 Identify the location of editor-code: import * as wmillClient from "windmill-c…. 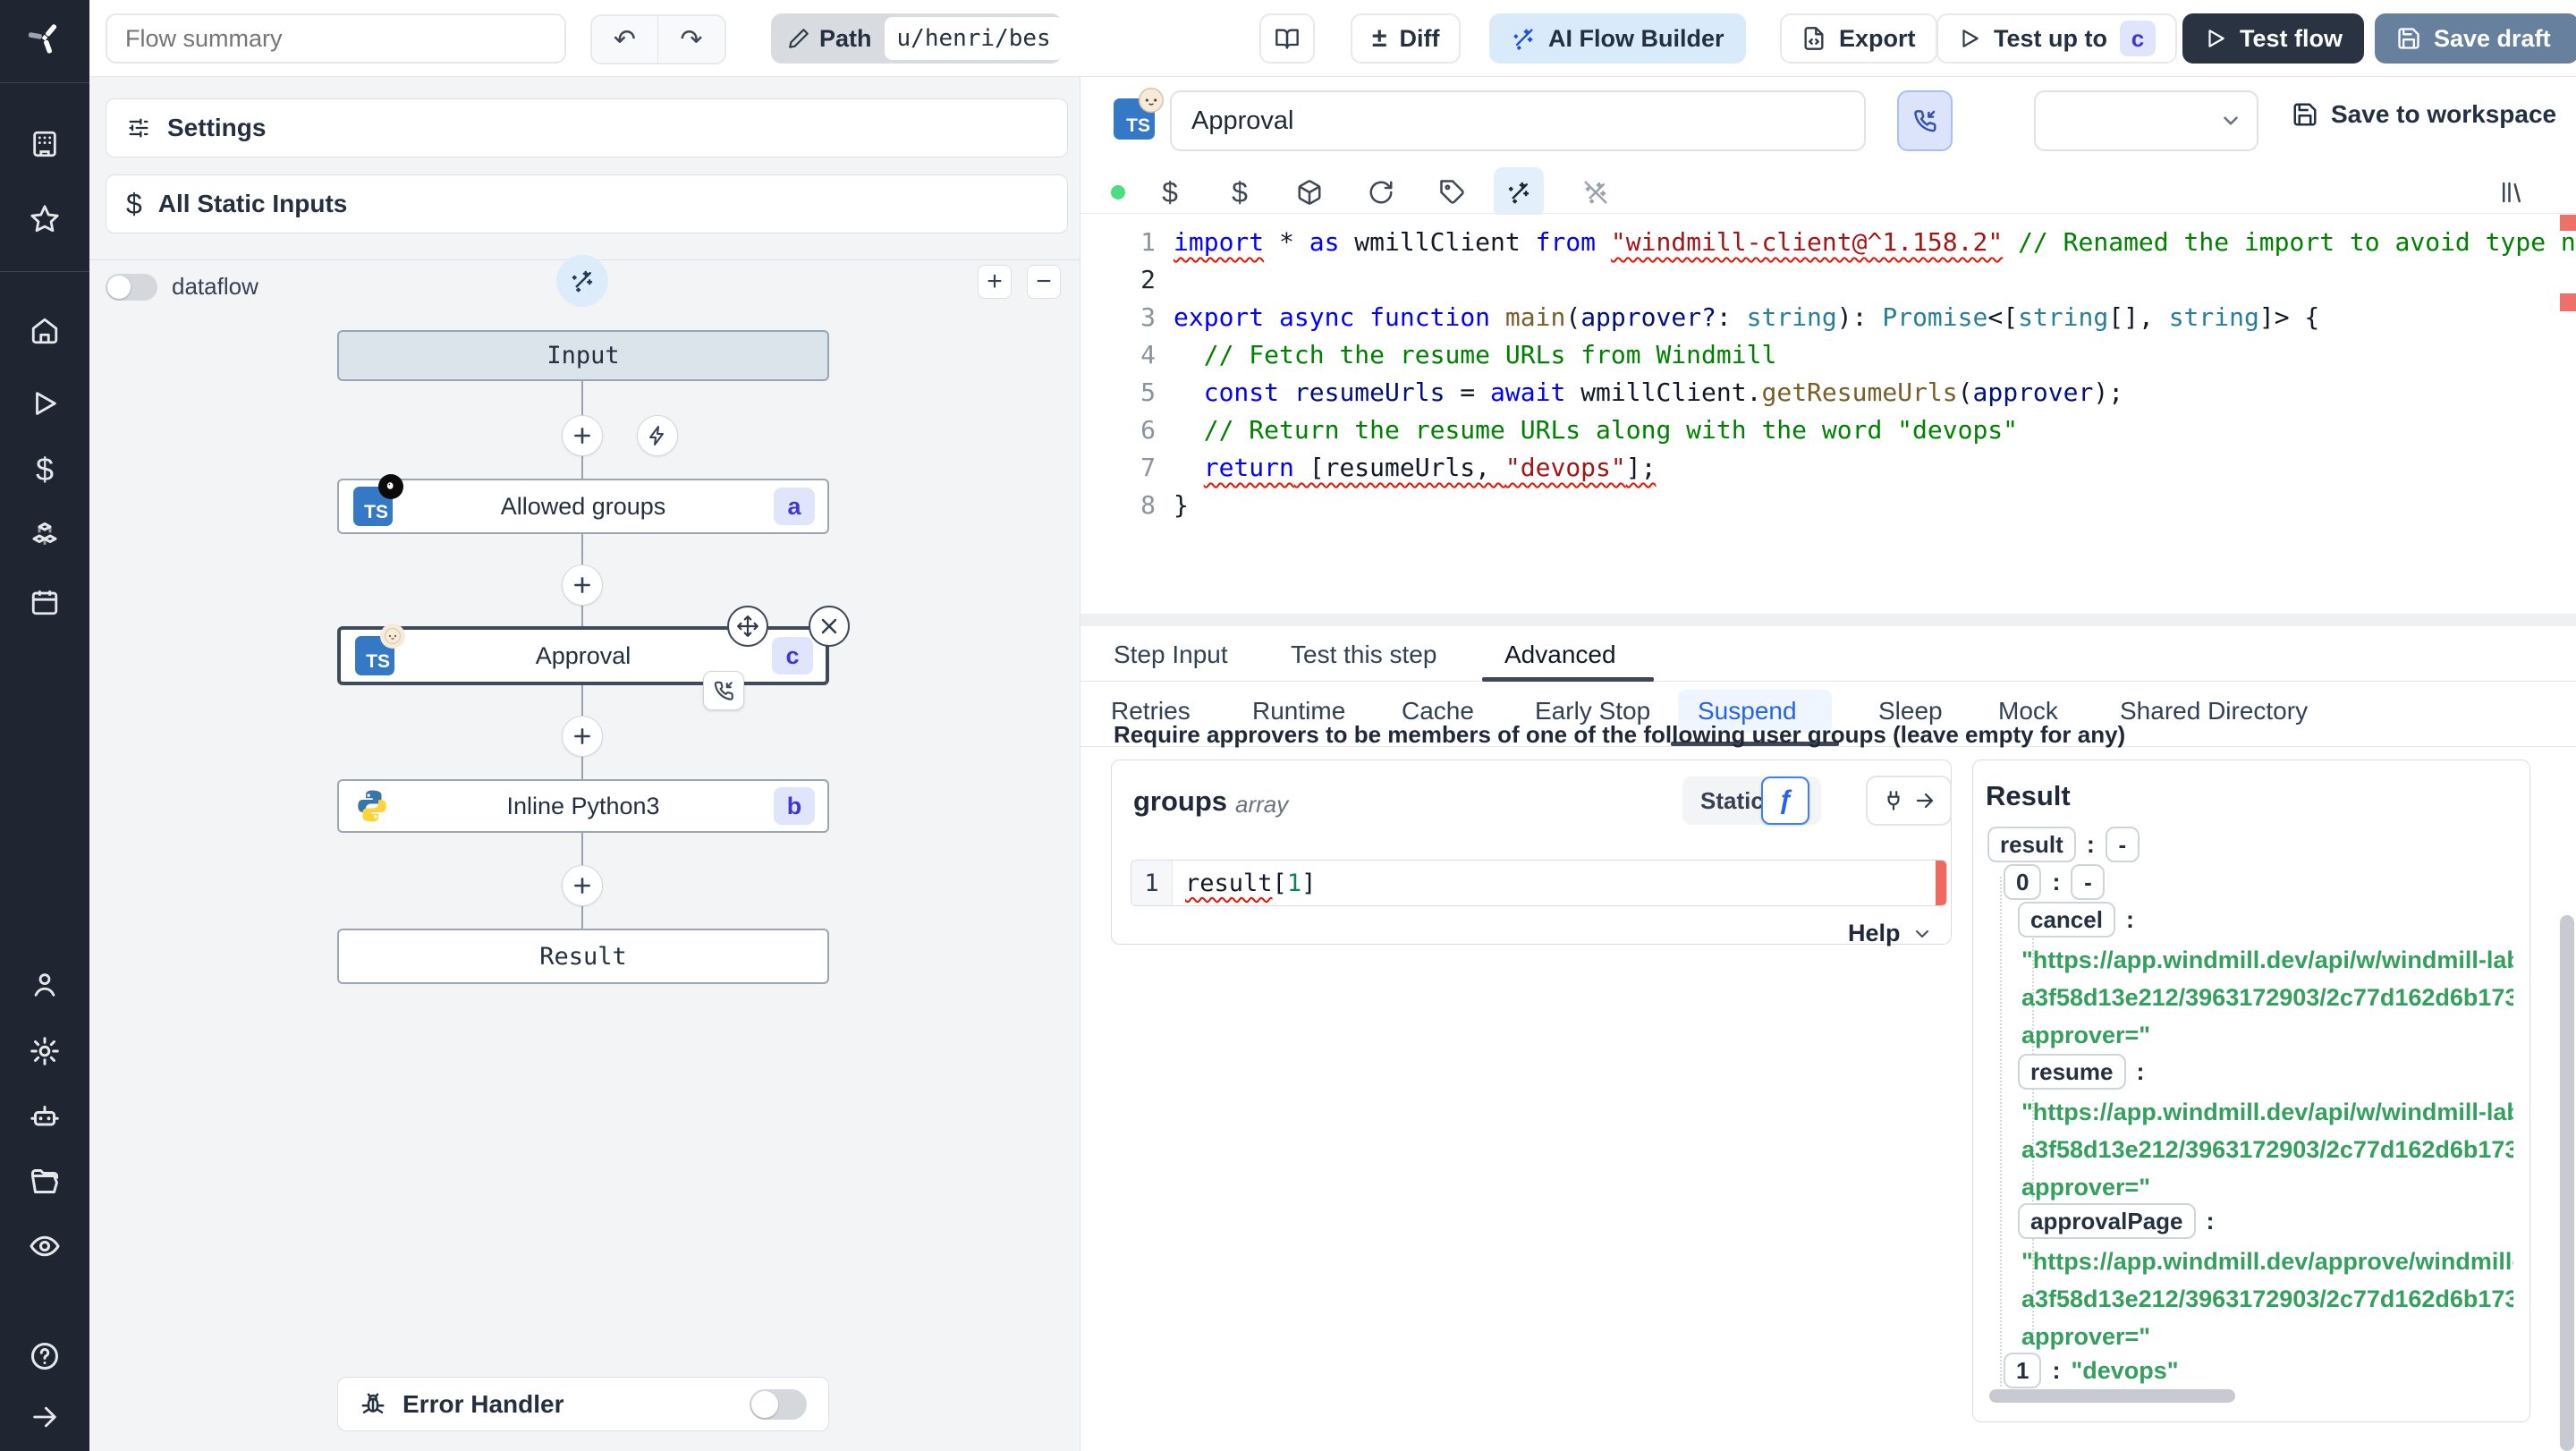
(1875, 374).